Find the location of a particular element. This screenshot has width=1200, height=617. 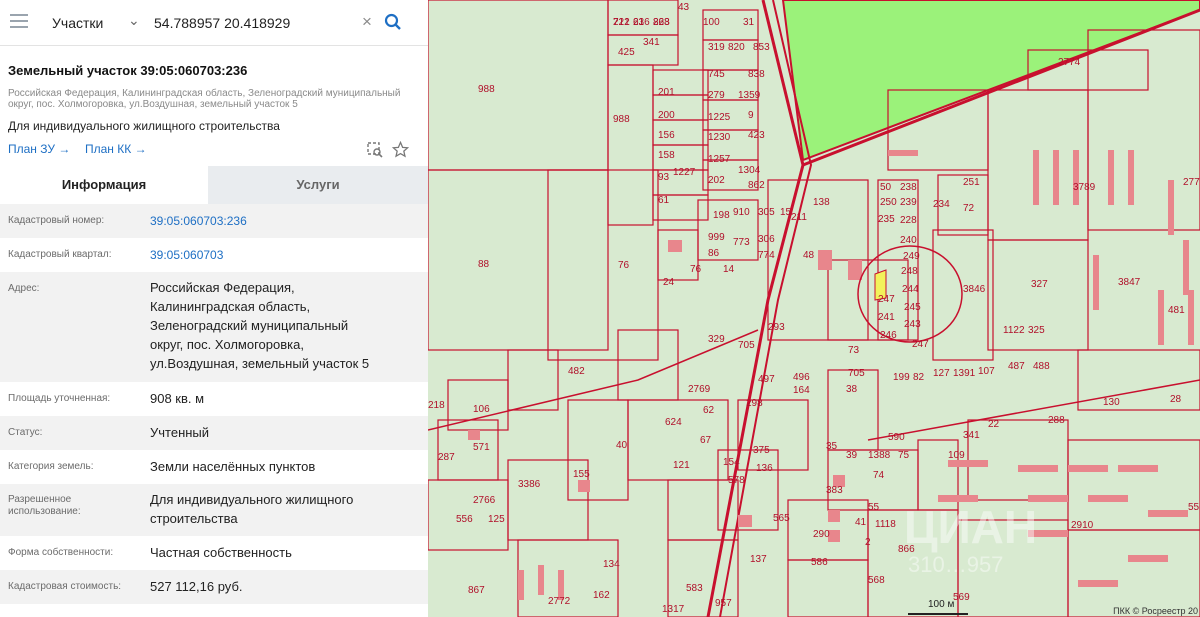

parcel-number-label: 15 is located at coordinates (786, 212).